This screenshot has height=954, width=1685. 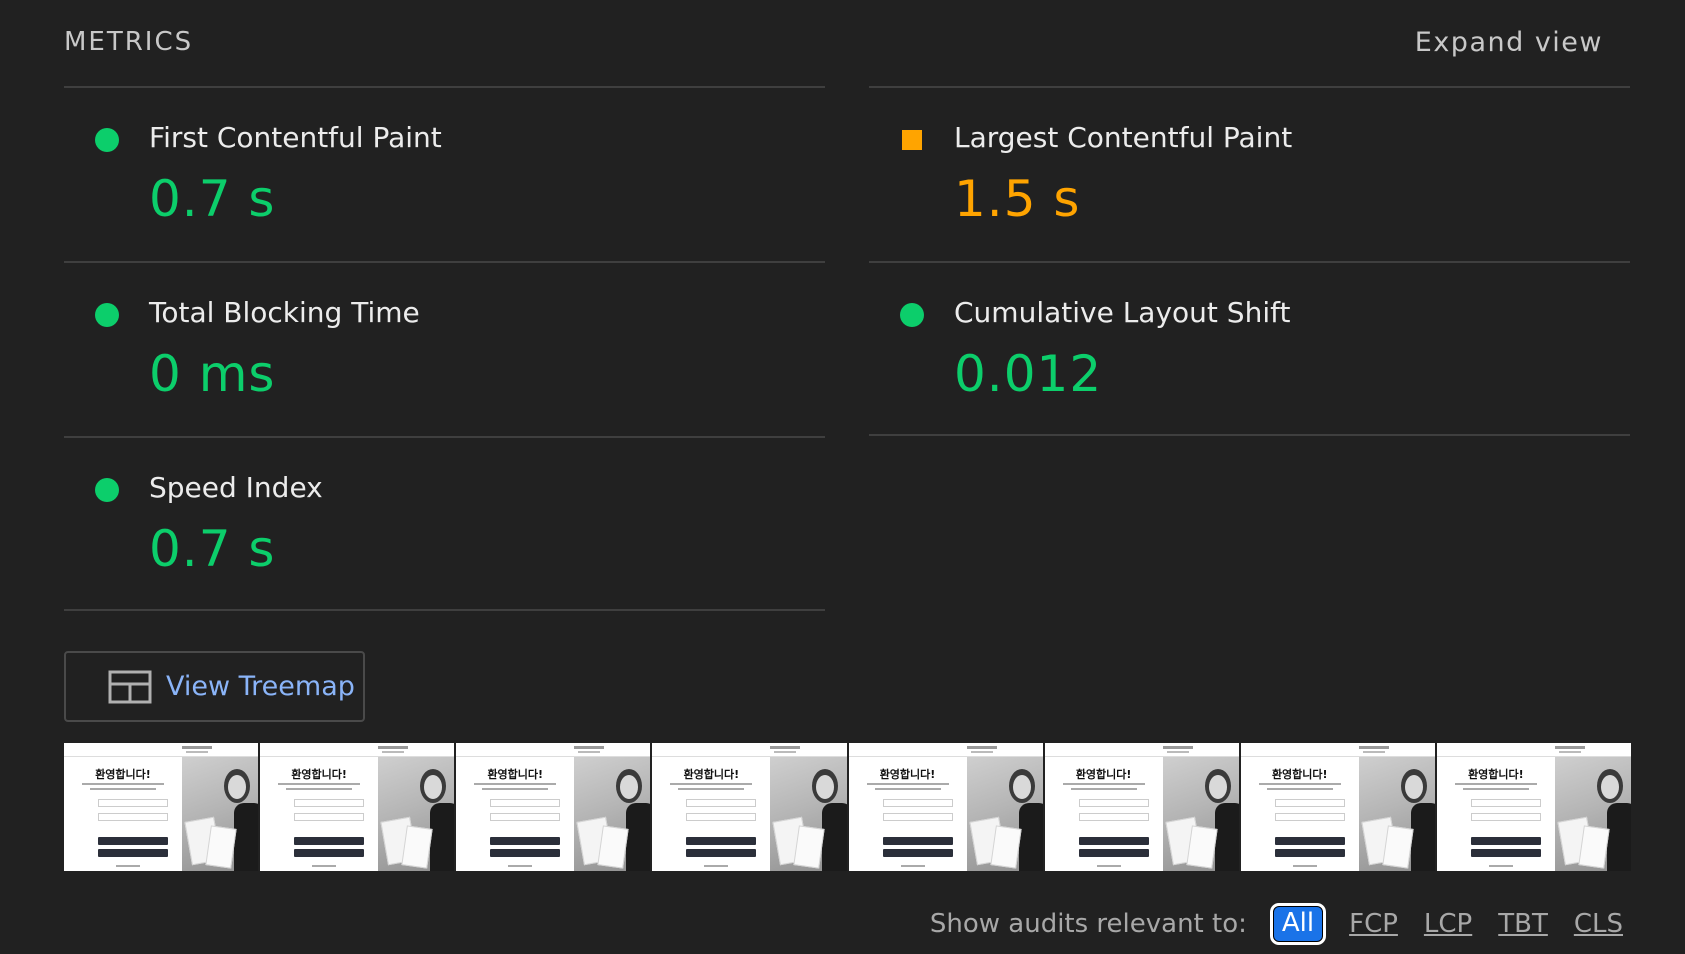 I want to click on filter-chip-all: All, so click(x=1298, y=924).